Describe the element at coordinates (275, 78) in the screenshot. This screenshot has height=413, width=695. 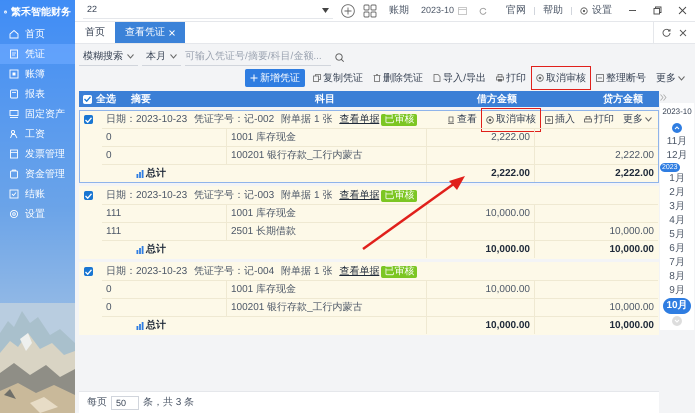
I see `toolbar-button: 新增凭证` at that location.